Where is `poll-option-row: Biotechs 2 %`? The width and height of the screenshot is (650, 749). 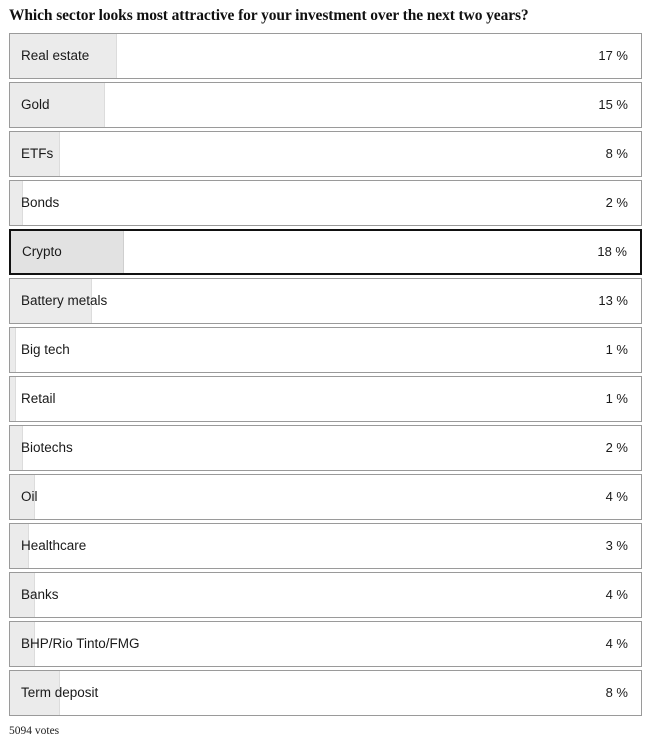
poll-option-row: Biotechs 2 % is located at coordinates (325, 447).